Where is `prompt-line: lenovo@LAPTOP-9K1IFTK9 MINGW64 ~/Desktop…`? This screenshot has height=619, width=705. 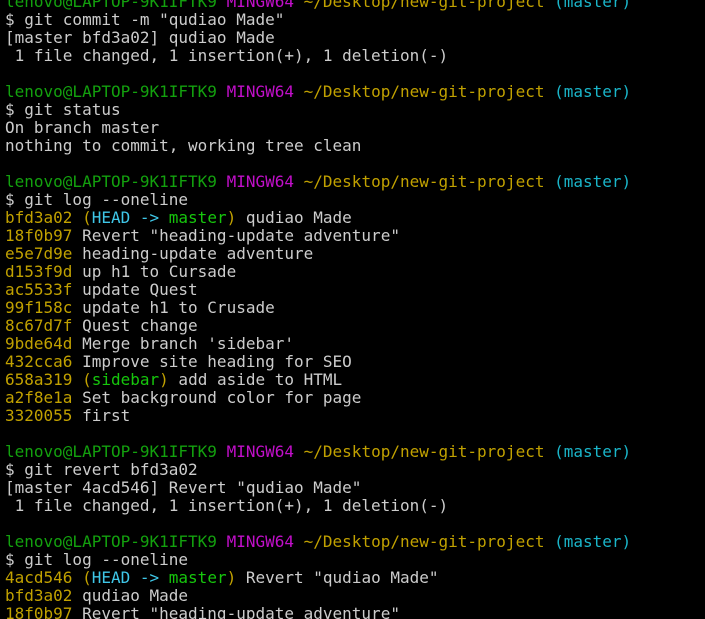
prompt-line: lenovo@LAPTOP-9K1IFTK9 MINGW64 ~/Desktop… is located at coordinates (350, 452).